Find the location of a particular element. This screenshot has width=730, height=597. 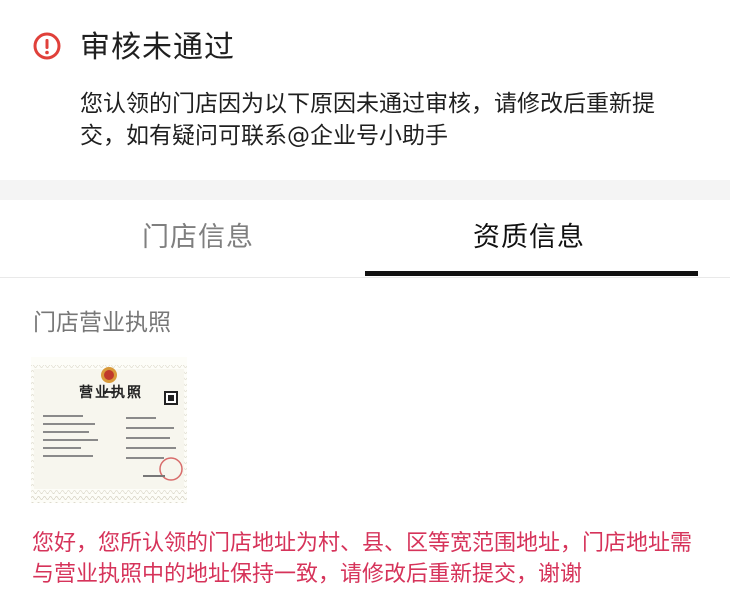

business-license-thumbnail is located at coordinates (109, 430).